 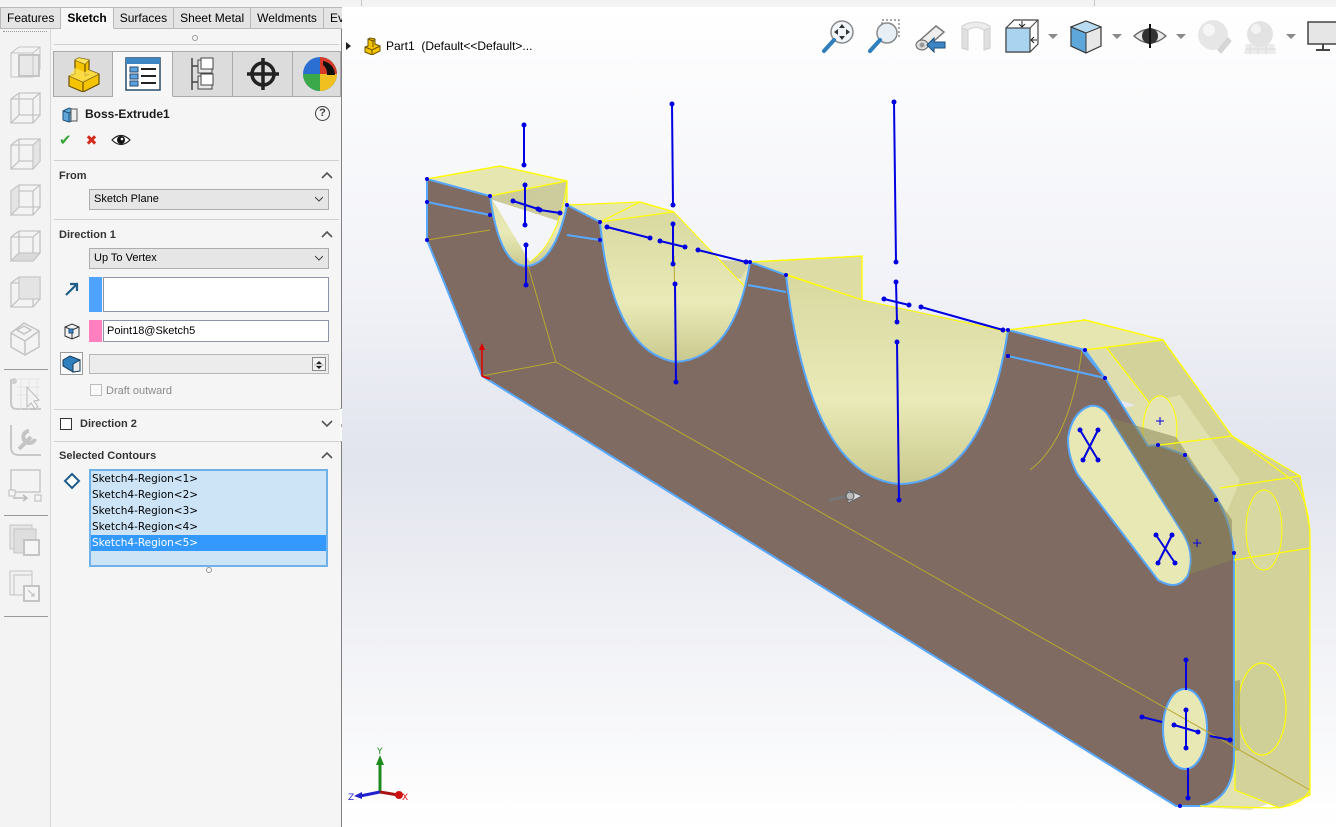 What do you see at coordinates (71, 363) in the screenshot?
I see `draft-toggle-icon` at bounding box center [71, 363].